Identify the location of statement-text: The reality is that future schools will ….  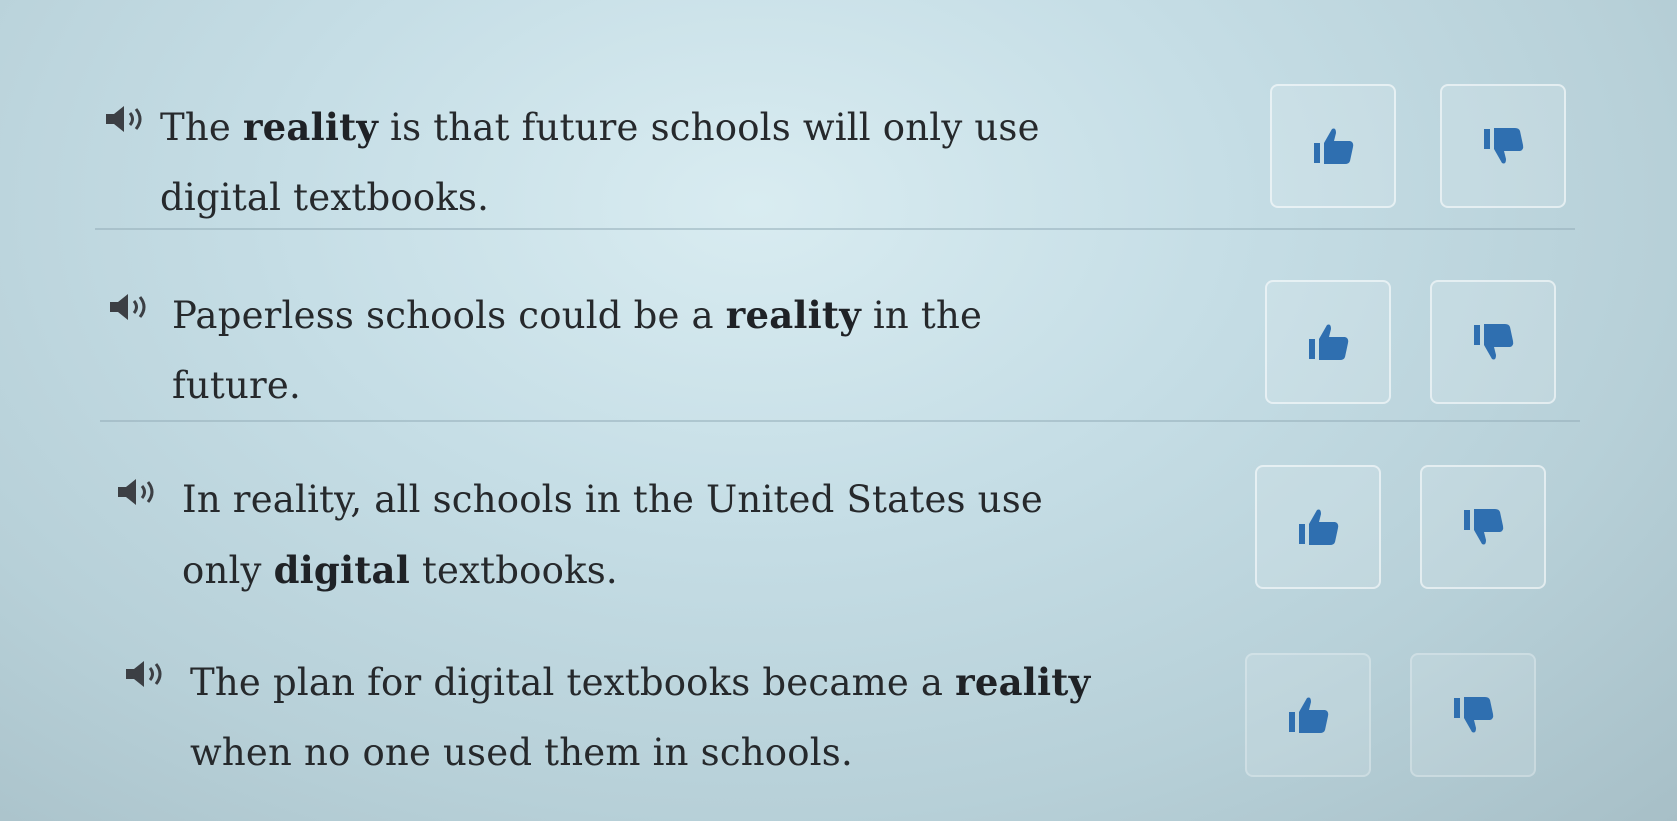
(640, 162).